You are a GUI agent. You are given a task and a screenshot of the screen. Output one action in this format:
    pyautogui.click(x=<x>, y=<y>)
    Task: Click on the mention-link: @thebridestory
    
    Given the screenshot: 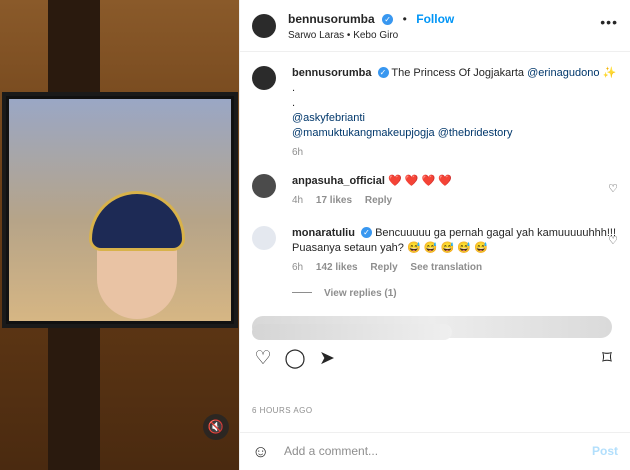 What is the action you would take?
    pyautogui.click(x=475, y=133)
    